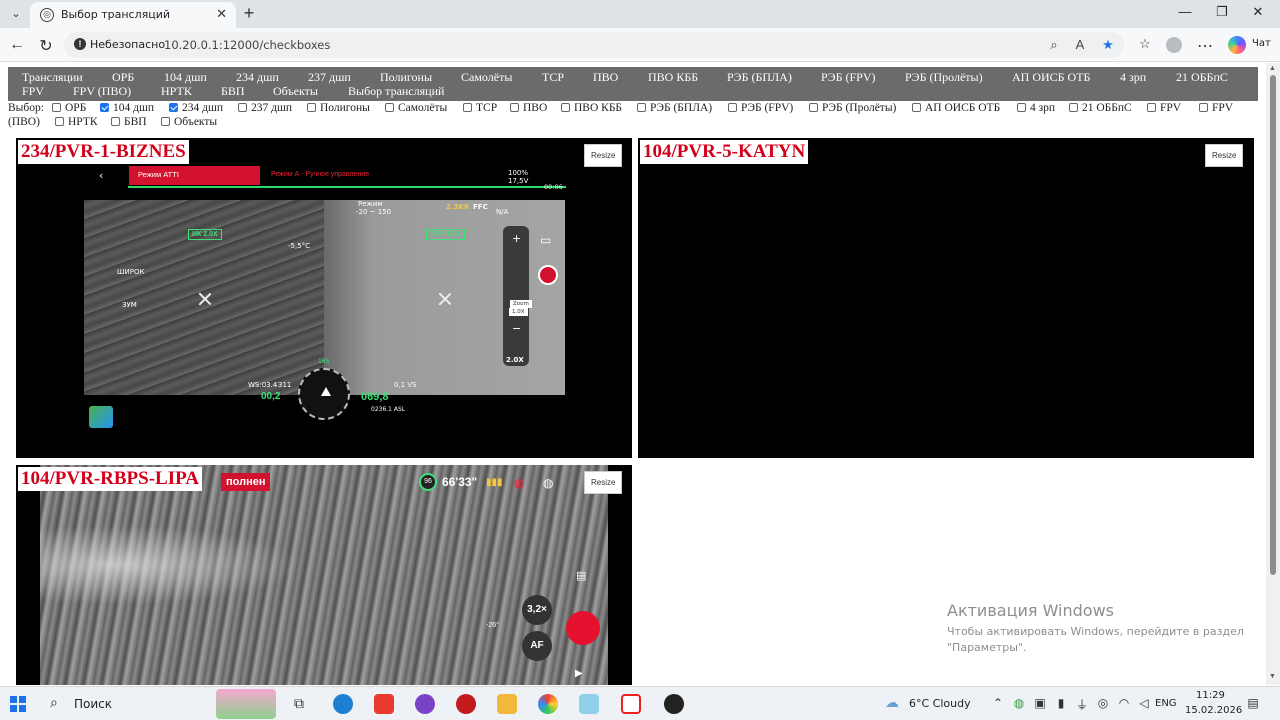 The width and height of the screenshot is (1280, 720). Describe the element at coordinates (1108, 45) in the screenshot. I see `favorite-star-icon: ★` at that location.